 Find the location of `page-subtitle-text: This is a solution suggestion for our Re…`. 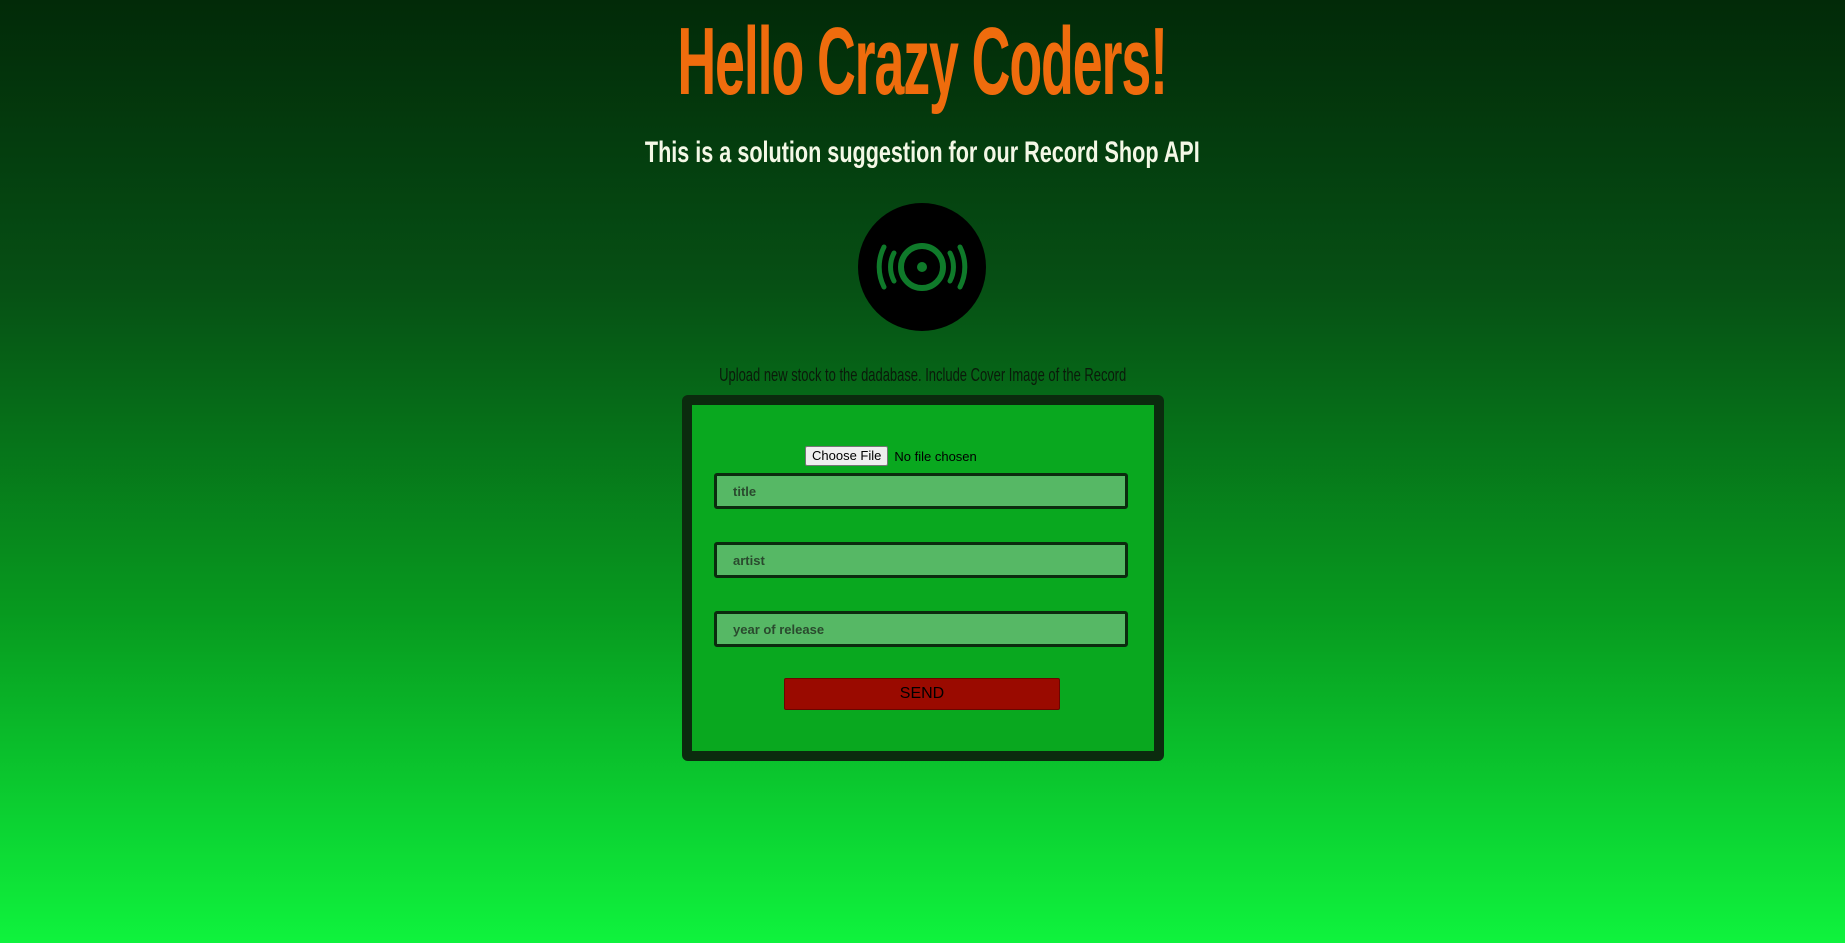

page-subtitle-text: This is a solution suggestion for our Re… is located at coordinates (922, 152).